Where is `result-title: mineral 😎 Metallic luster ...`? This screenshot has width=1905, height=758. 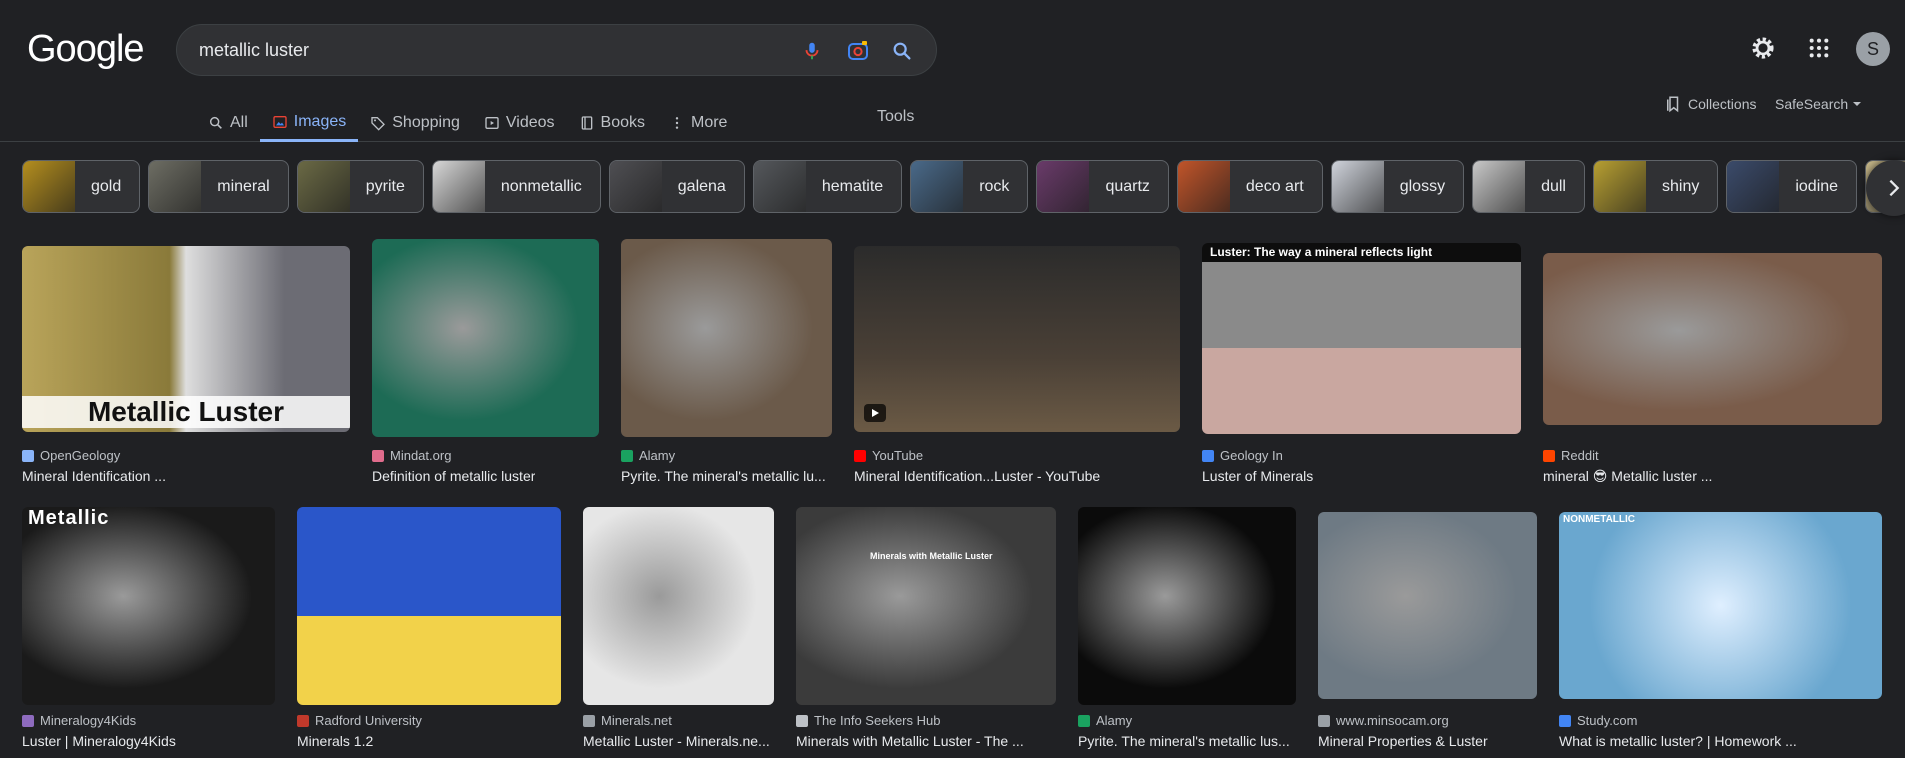 result-title: mineral 😎 Metallic luster ... is located at coordinates (1627, 476).